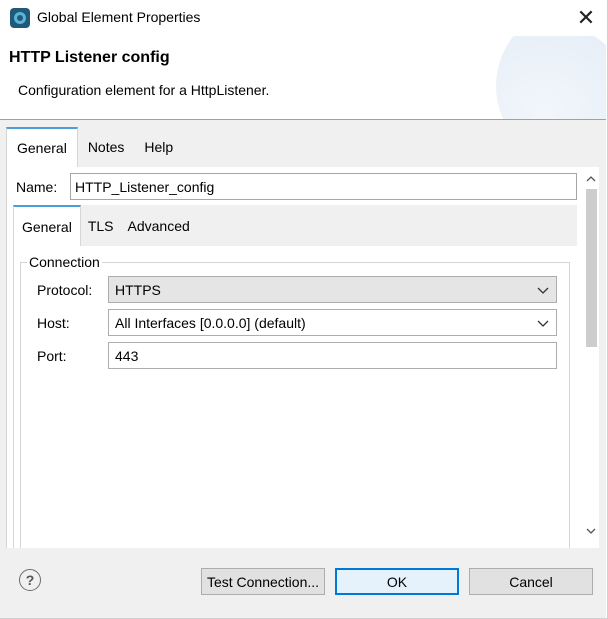 The image size is (608, 619). I want to click on connection-legend: Connection, so click(64, 262).